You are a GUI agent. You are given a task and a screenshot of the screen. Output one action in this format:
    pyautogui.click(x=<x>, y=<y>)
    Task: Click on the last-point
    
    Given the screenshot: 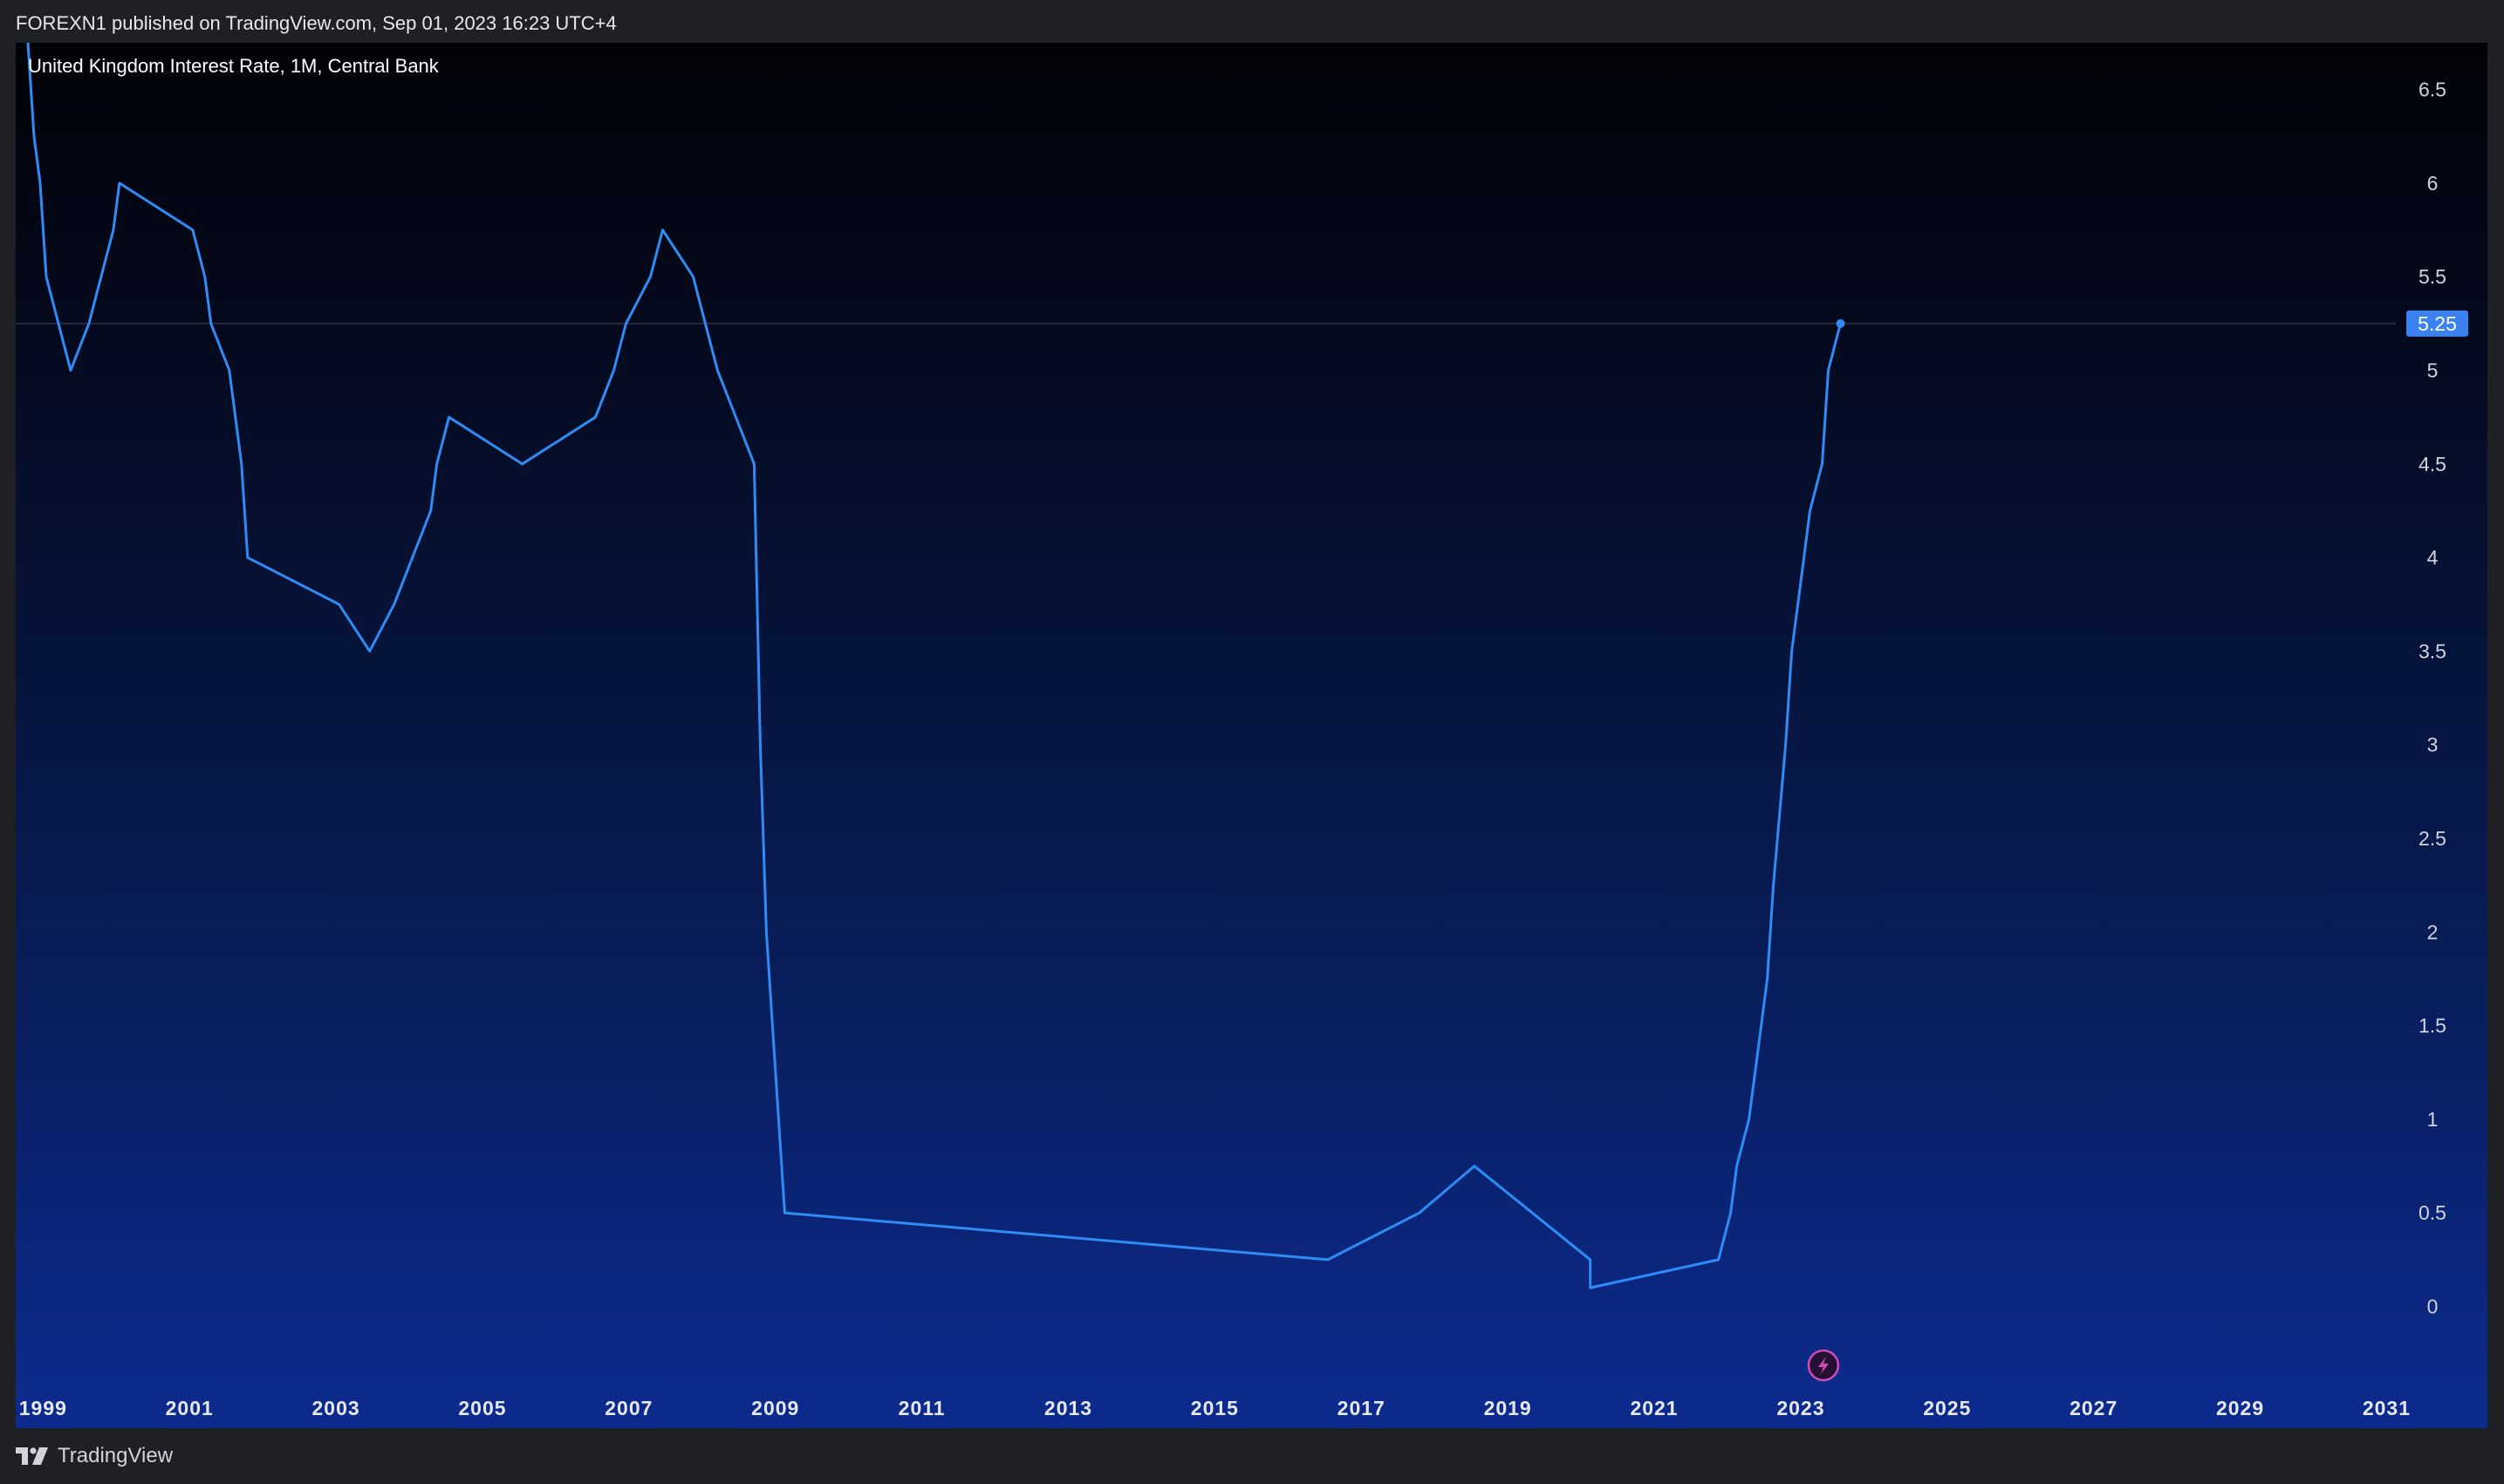 What is the action you would take?
    pyautogui.click(x=1841, y=323)
    